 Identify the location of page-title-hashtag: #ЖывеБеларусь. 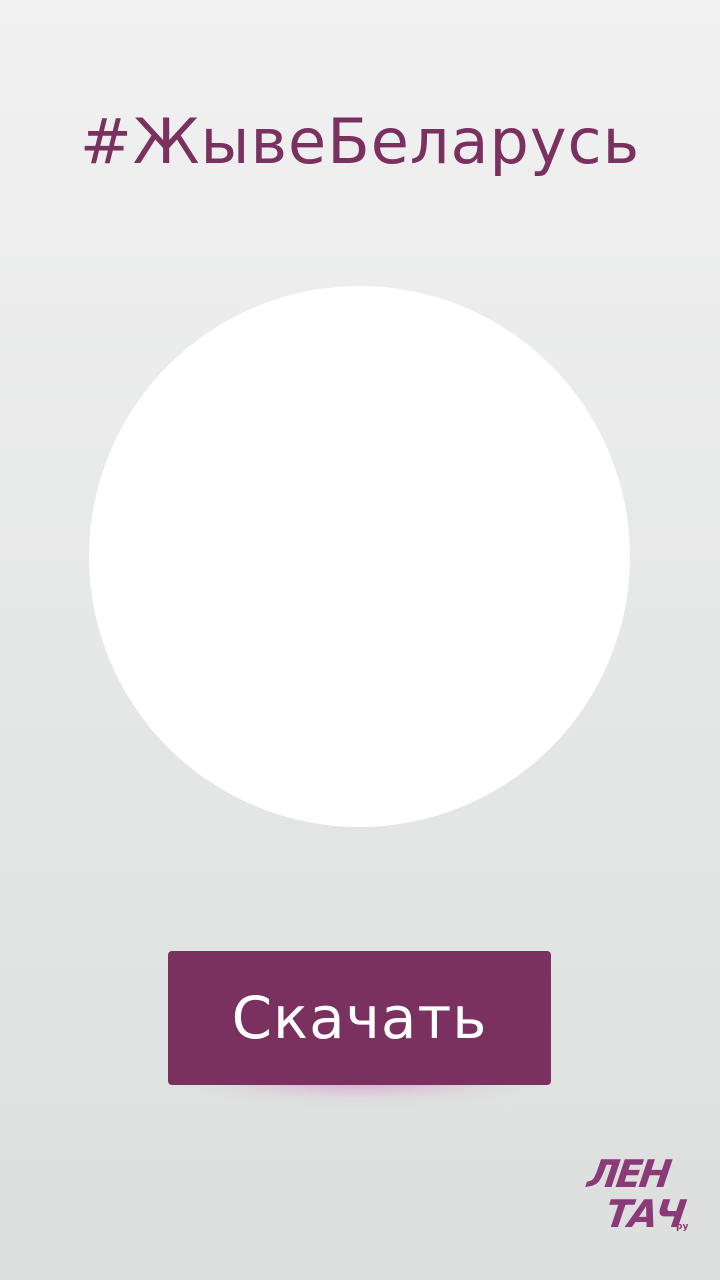
(360, 141).